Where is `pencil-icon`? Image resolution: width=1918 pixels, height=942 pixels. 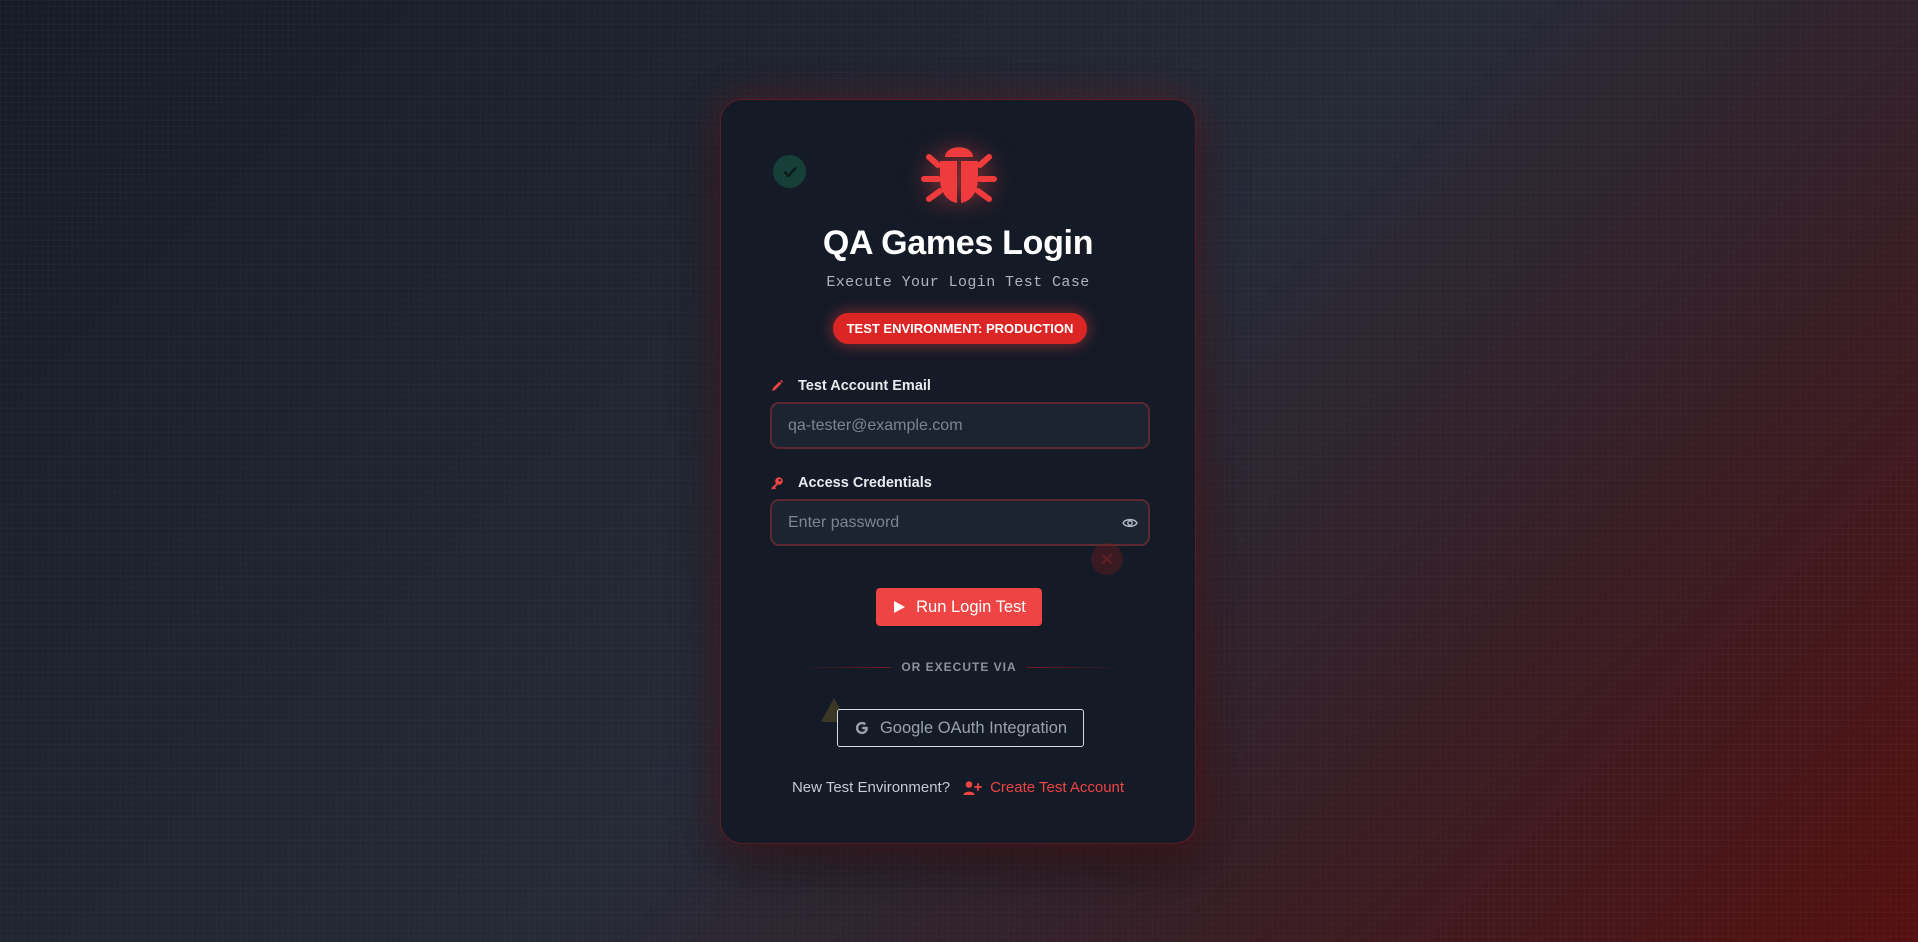 pencil-icon is located at coordinates (777, 386).